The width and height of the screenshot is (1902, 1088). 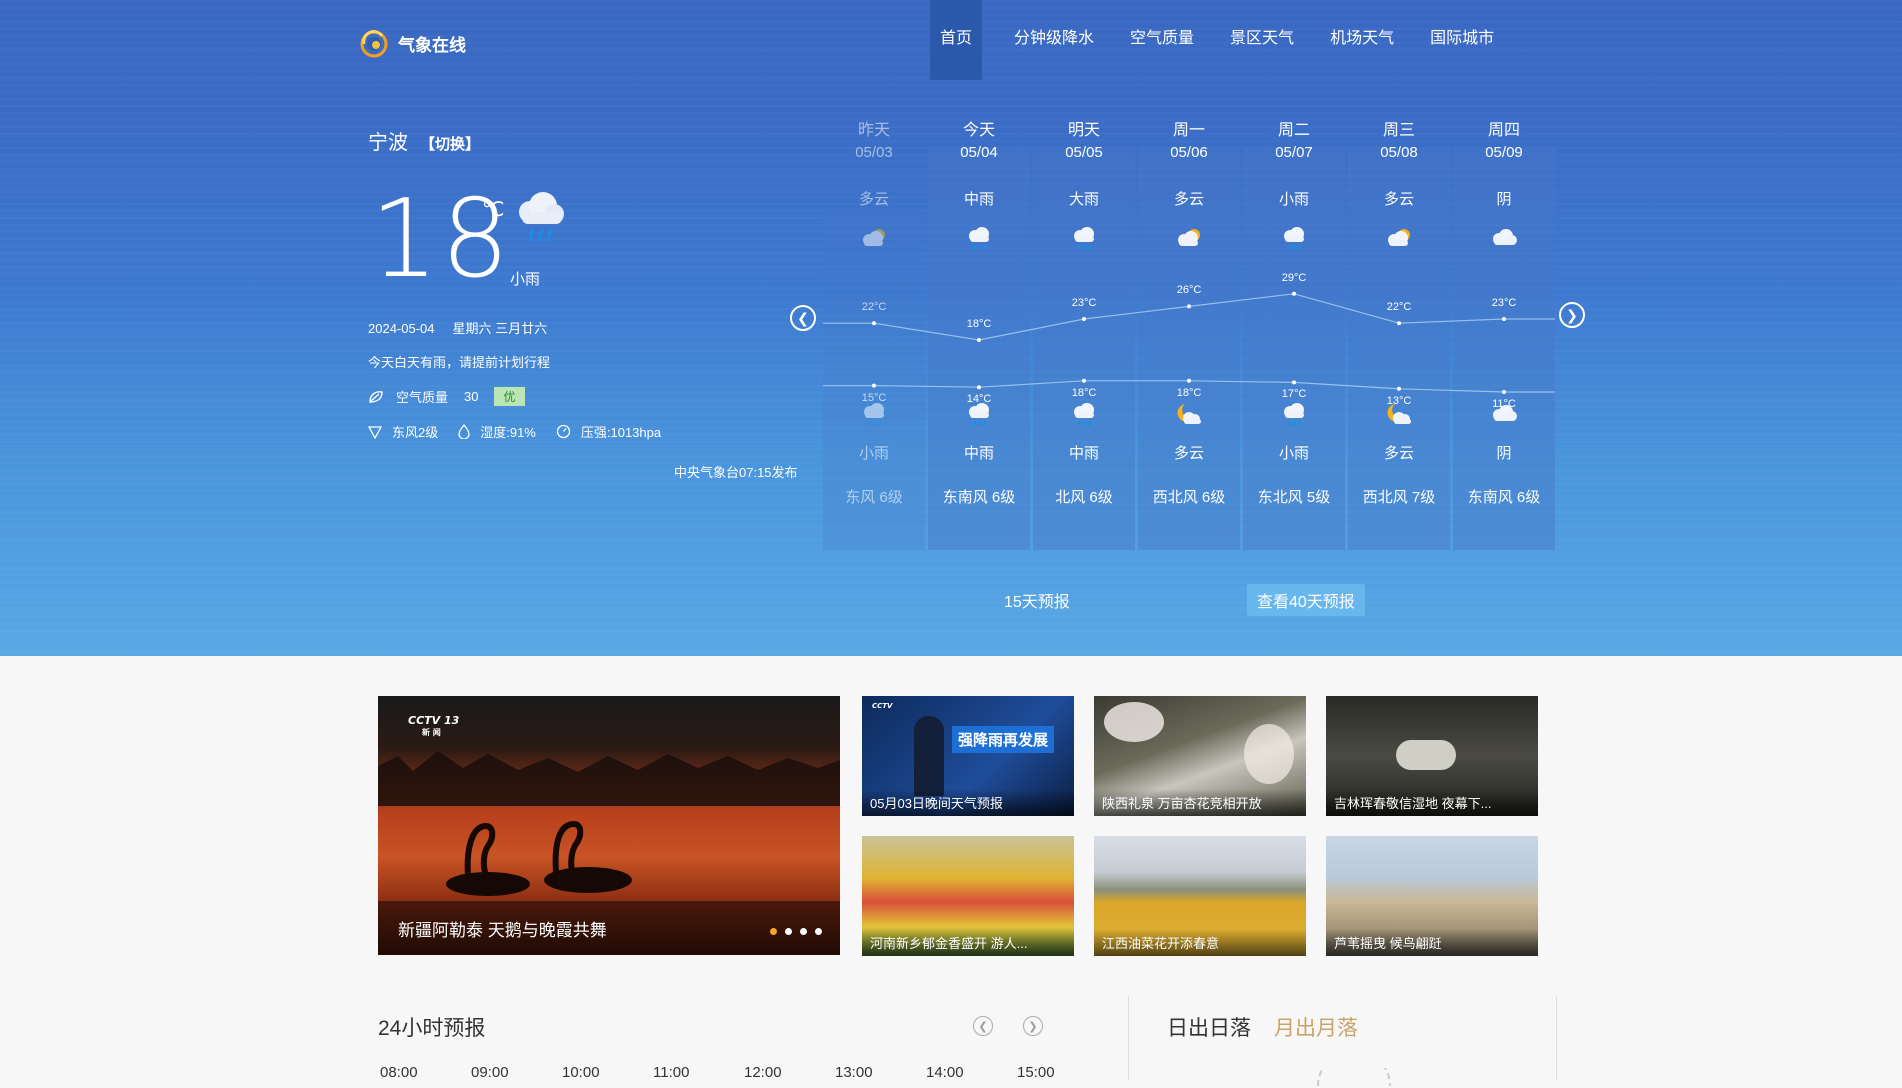 What do you see at coordinates (1054, 40) in the screenshot?
I see `nav-minute-precipitation: 分钟级降水` at bounding box center [1054, 40].